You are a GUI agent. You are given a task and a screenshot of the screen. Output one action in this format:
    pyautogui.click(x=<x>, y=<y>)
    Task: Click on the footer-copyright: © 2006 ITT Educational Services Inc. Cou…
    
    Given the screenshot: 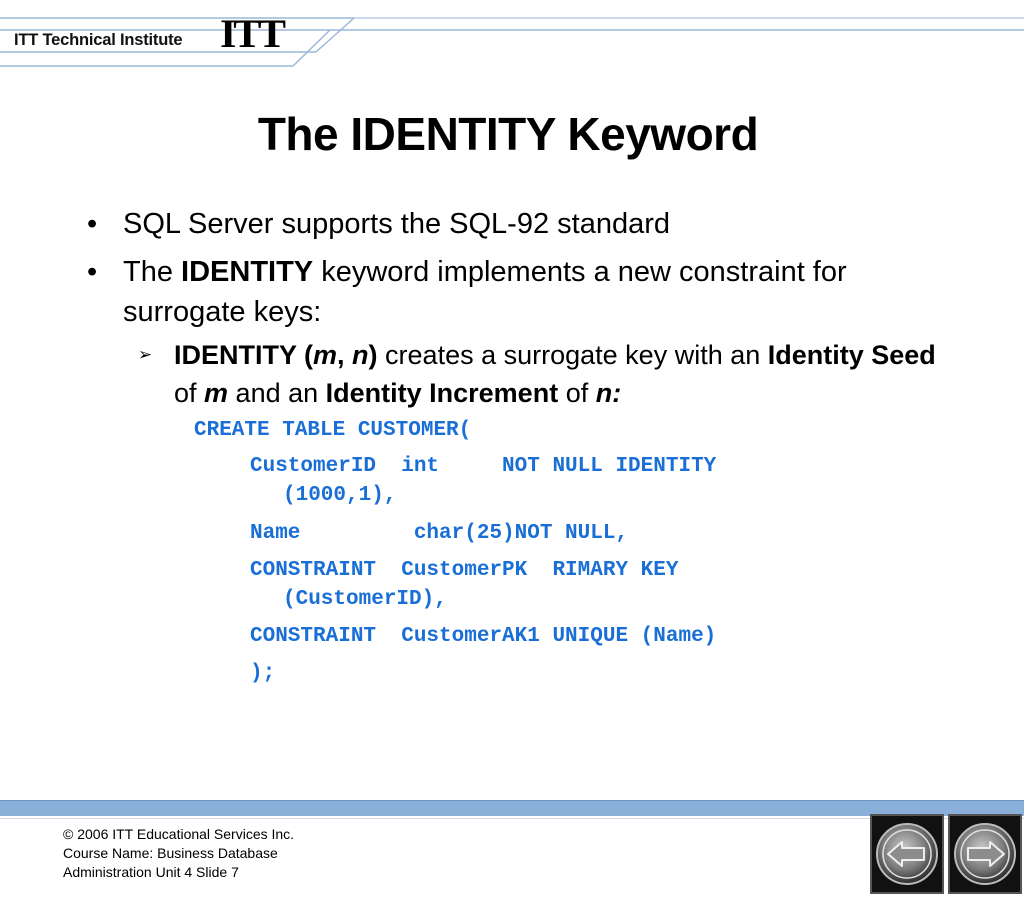 What is the action you would take?
    pyautogui.click(x=178, y=853)
    